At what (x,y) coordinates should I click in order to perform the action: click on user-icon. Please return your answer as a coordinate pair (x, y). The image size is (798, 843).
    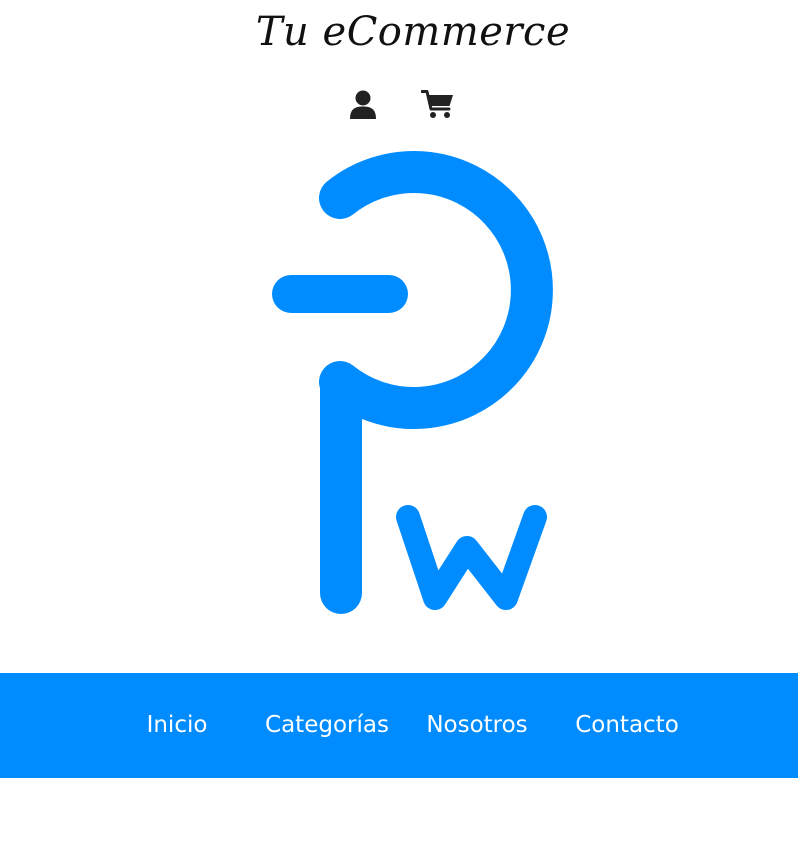
    Looking at the image, I should click on (363, 104).